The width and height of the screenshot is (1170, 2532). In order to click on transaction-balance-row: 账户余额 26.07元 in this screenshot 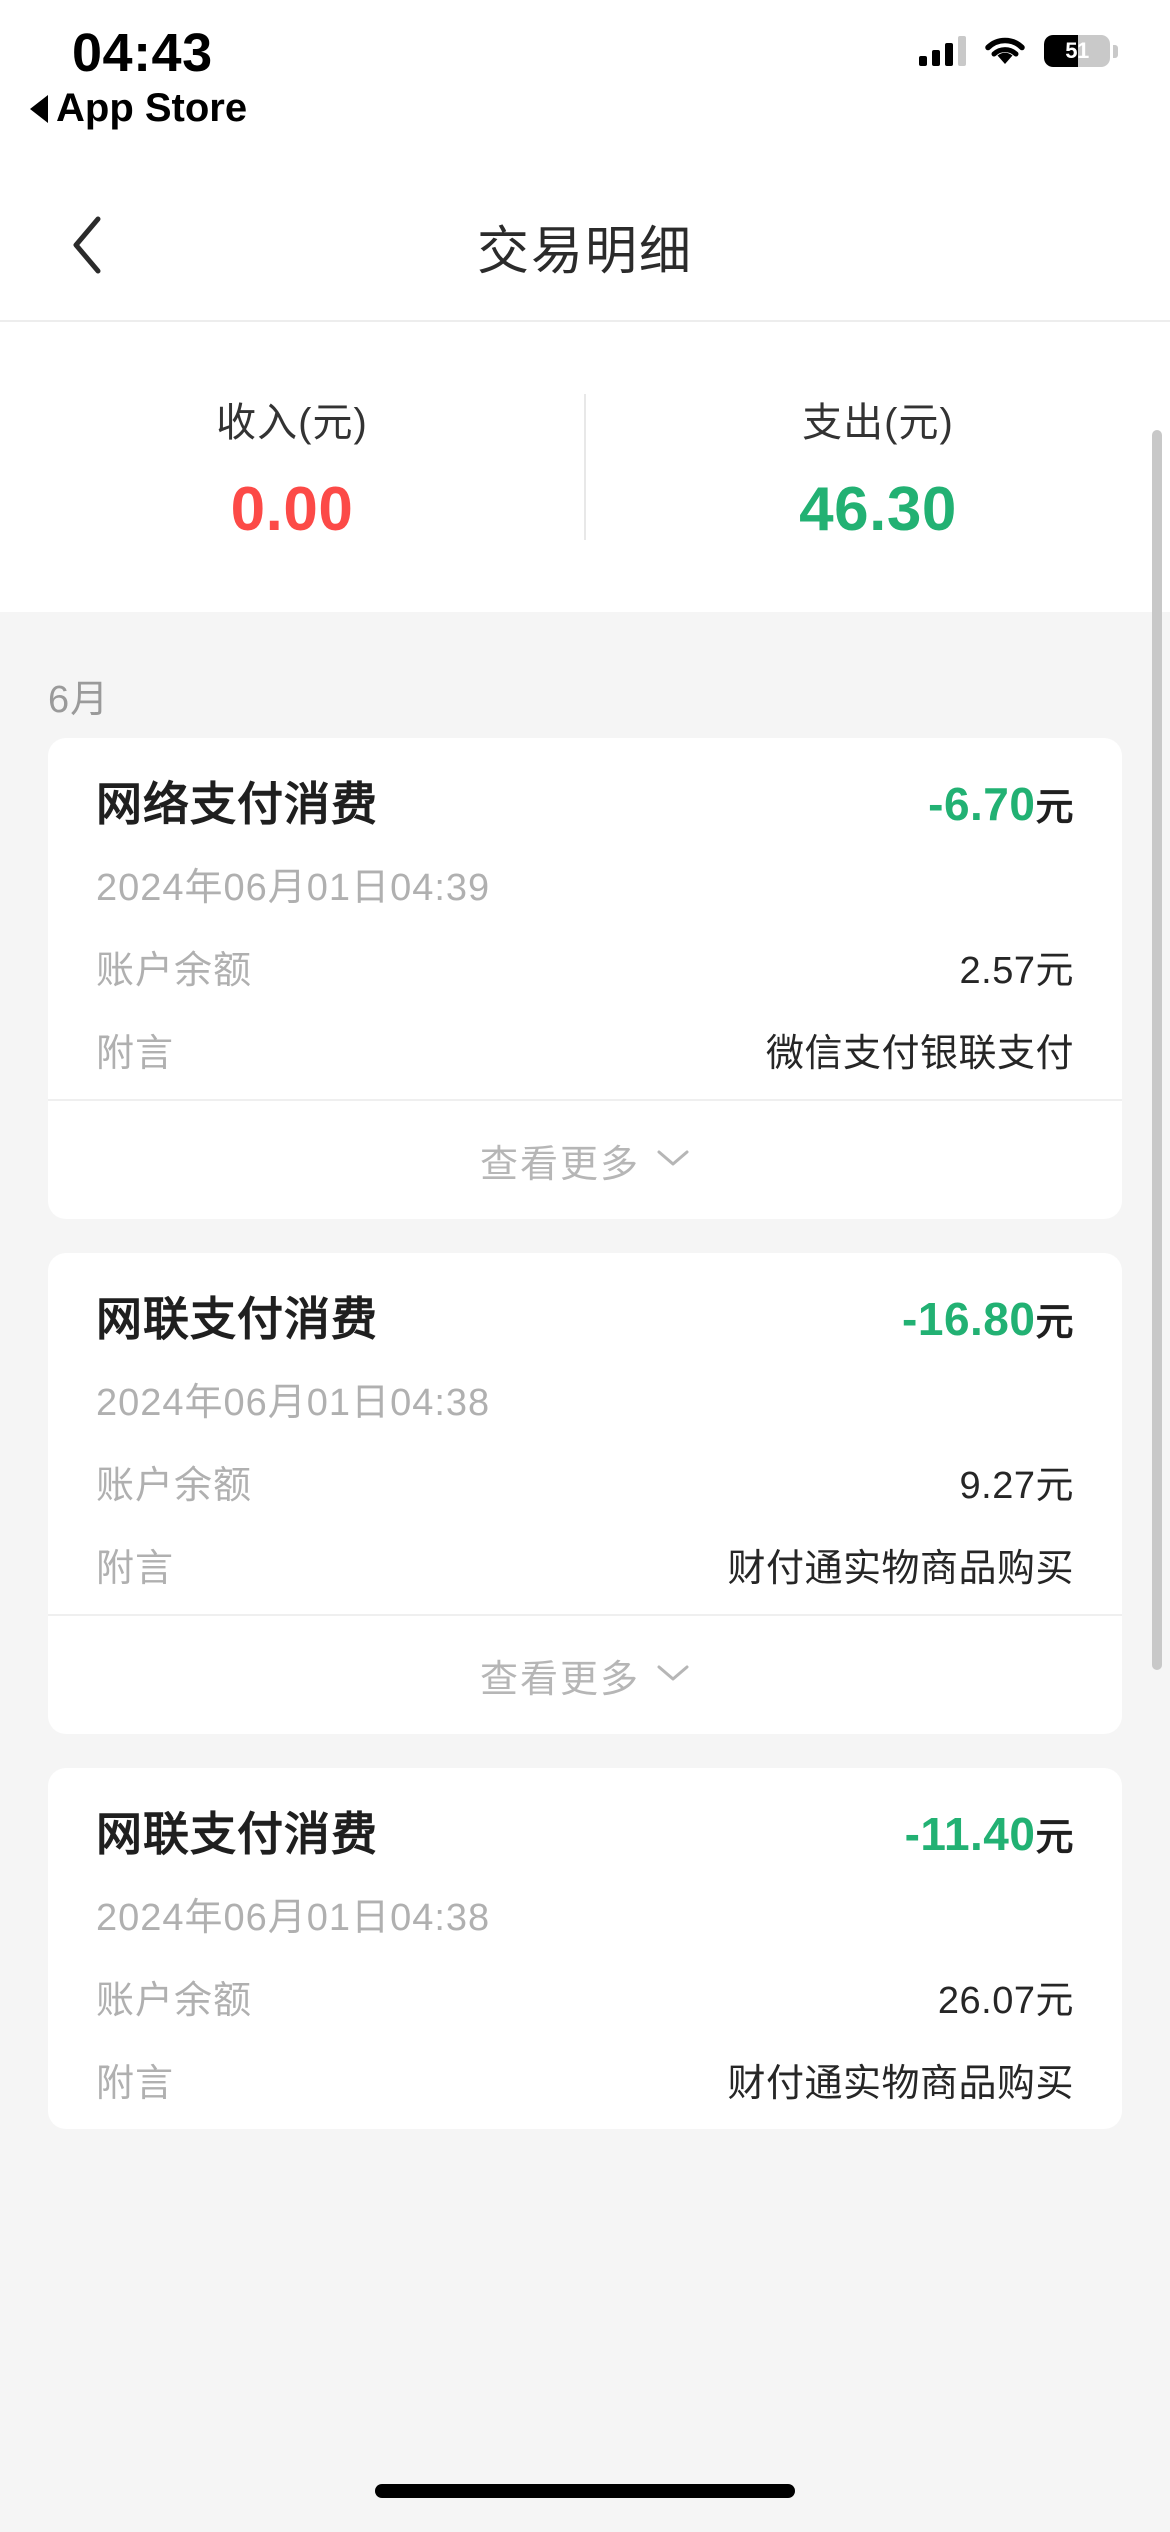, I will do `click(585, 1996)`.